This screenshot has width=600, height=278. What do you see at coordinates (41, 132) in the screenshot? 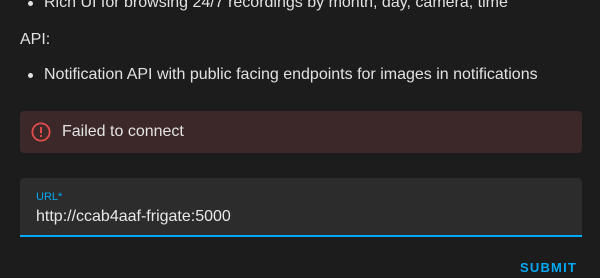
I see `alert-circle-outline-icon` at bounding box center [41, 132].